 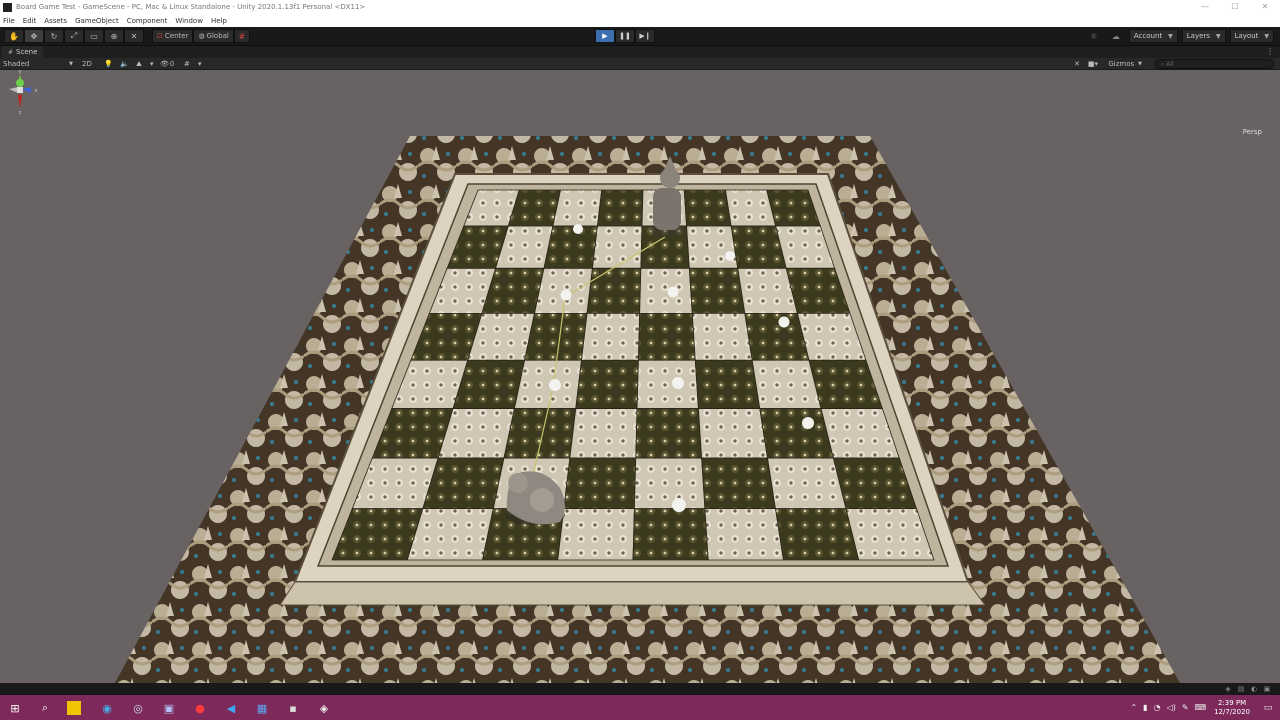 What do you see at coordinates (1133, 707) in the screenshot?
I see `chevron-up-icon: ⌃` at bounding box center [1133, 707].